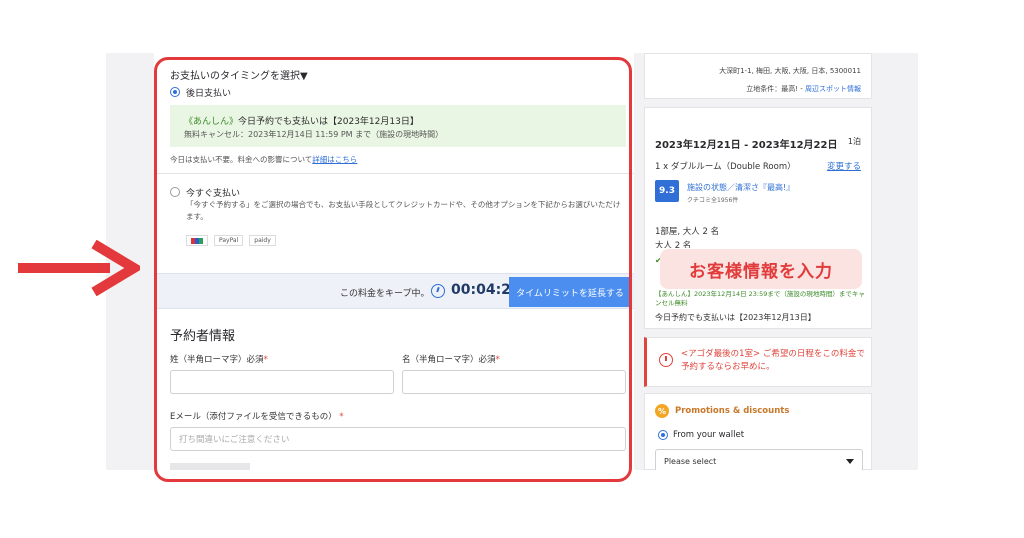 The width and height of the screenshot is (1024, 538). What do you see at coordinates (844, 166) in the screenshot?
I see `change-room-link: 変更する` at bounding box center [844, 166].